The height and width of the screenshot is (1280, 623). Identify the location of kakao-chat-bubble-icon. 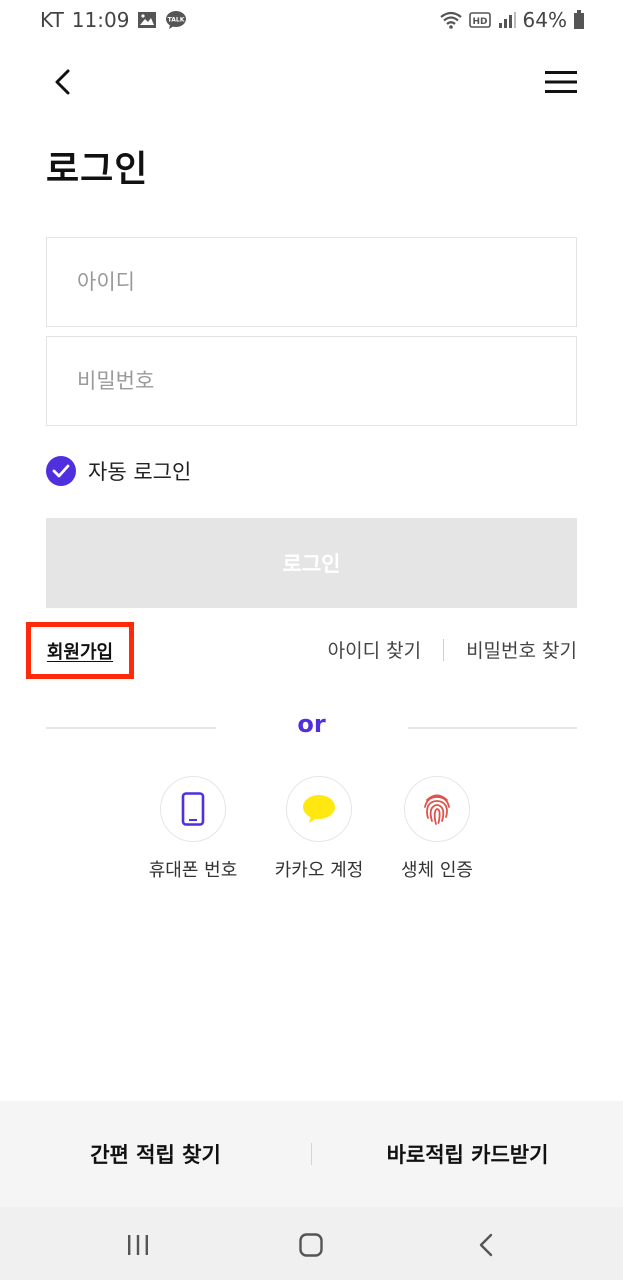
(319, 809).